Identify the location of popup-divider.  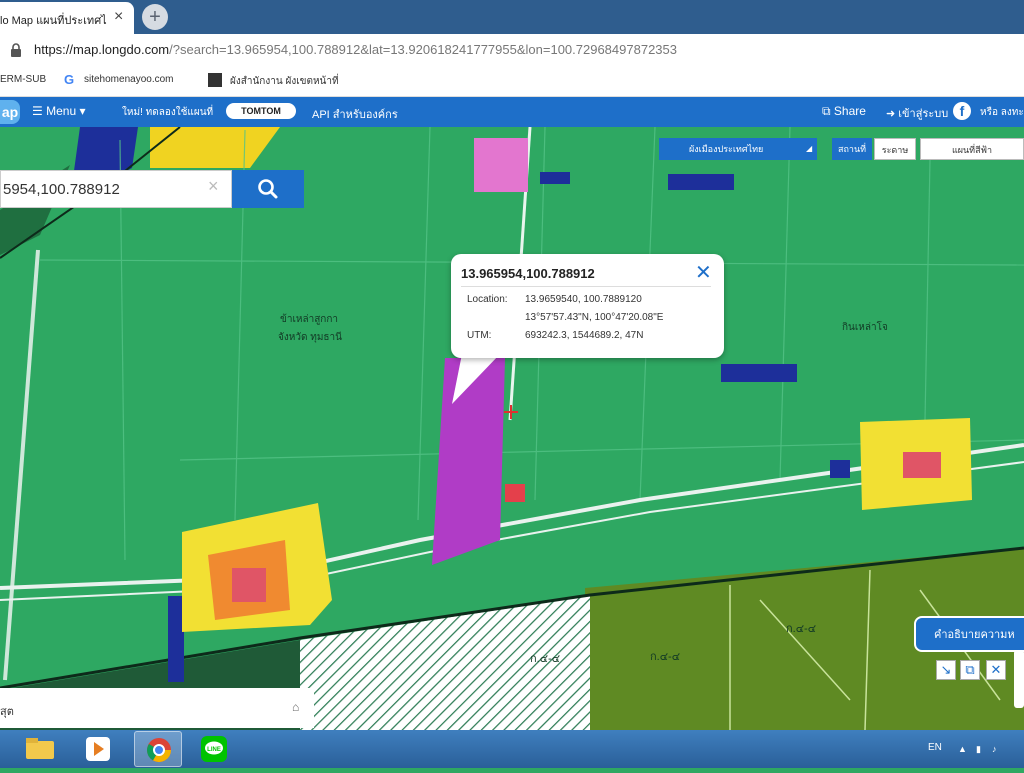
(586, 286).